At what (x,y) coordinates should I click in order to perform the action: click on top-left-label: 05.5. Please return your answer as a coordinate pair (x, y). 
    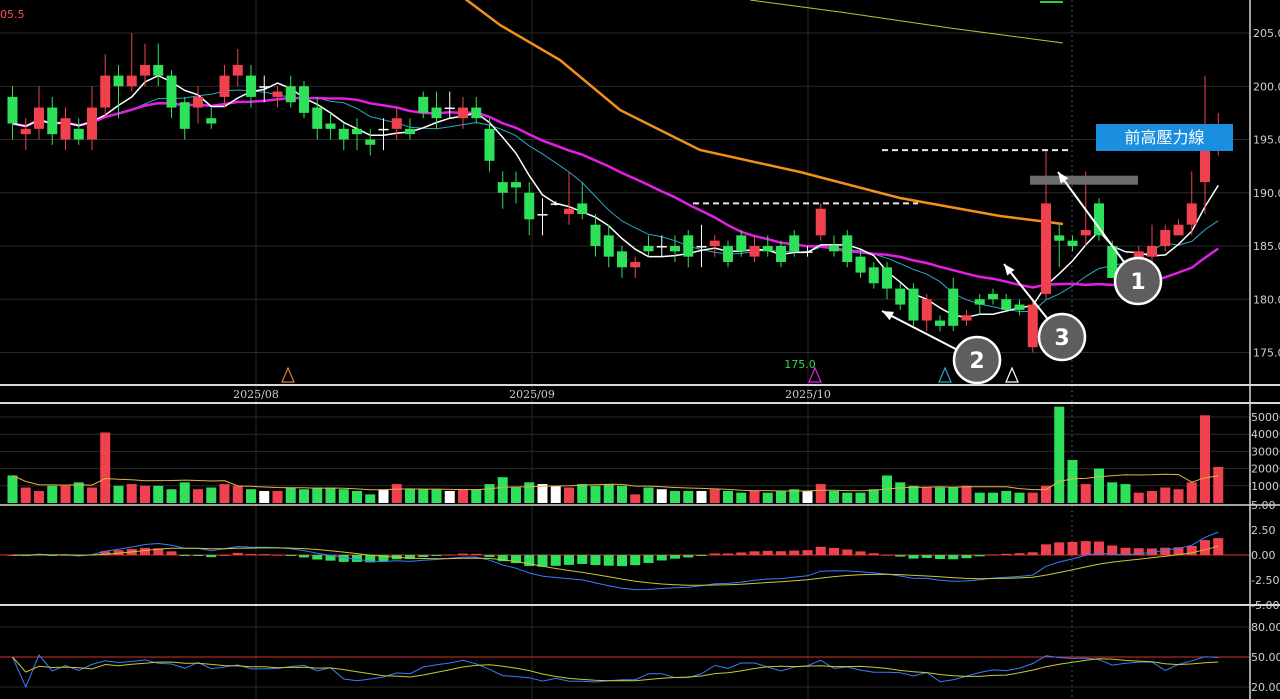
    Looking at the image, I should click on (12, 14).